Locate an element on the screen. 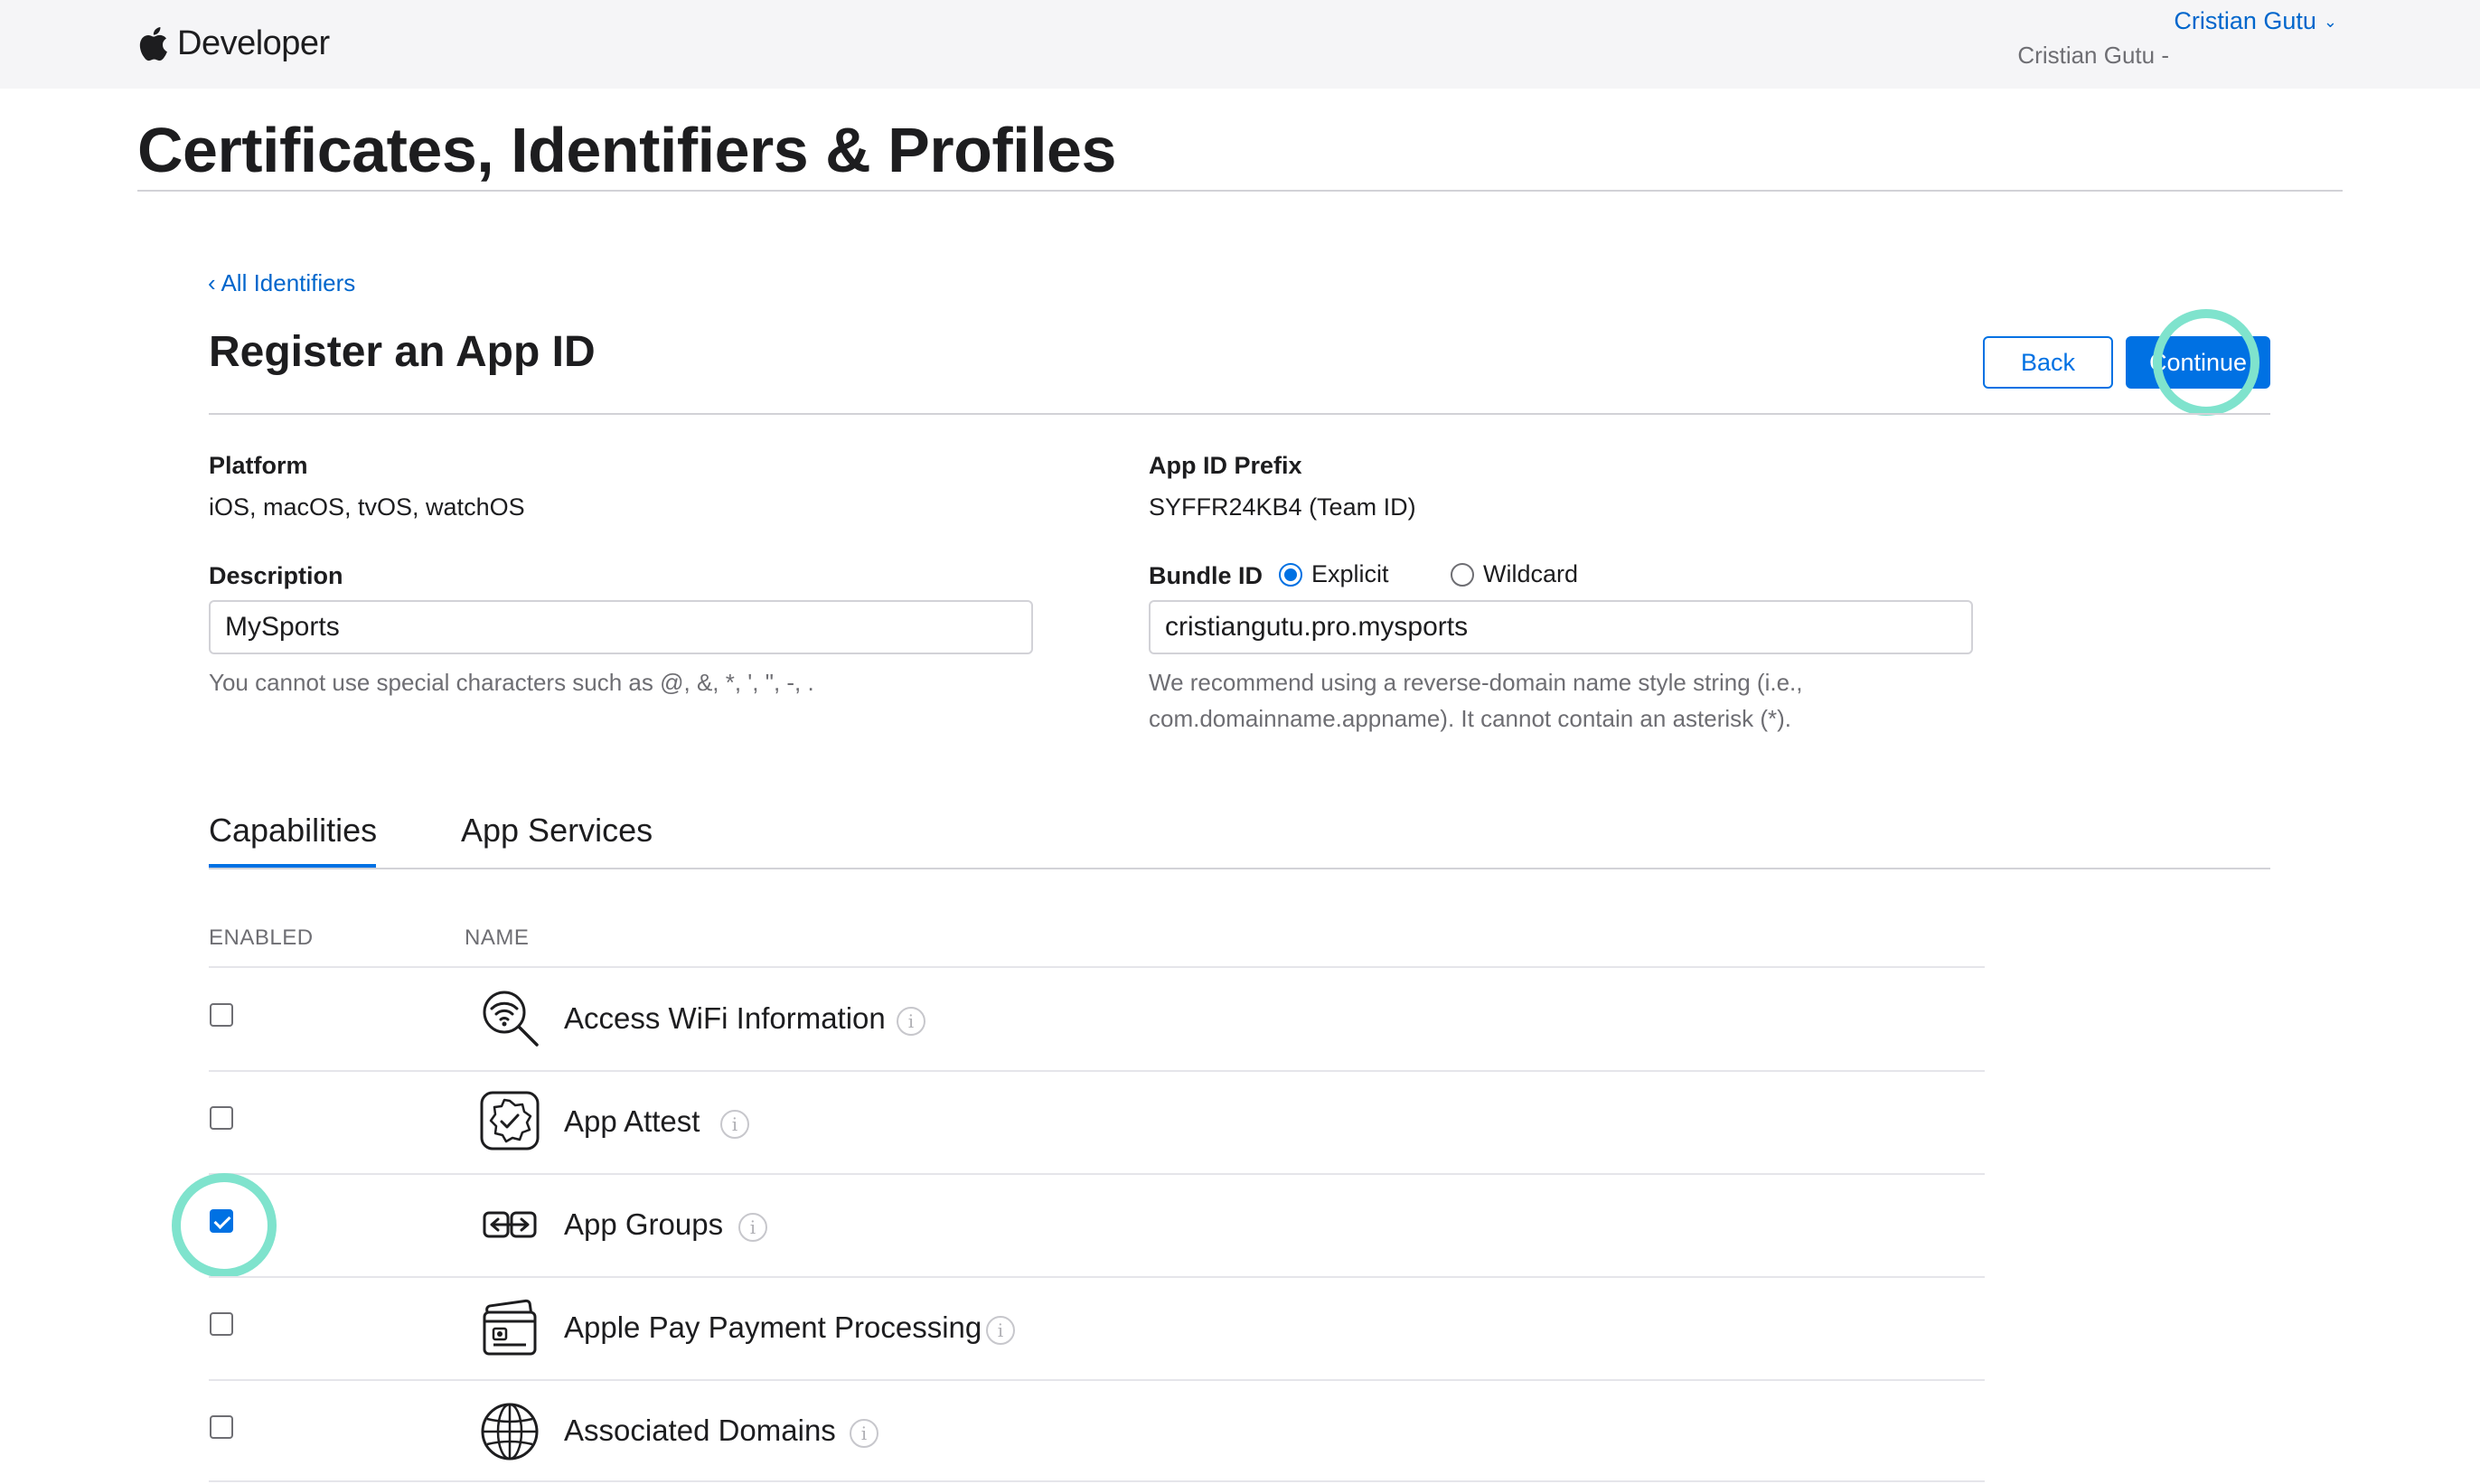  back-button: Back is located at coordinates (2048, 363).